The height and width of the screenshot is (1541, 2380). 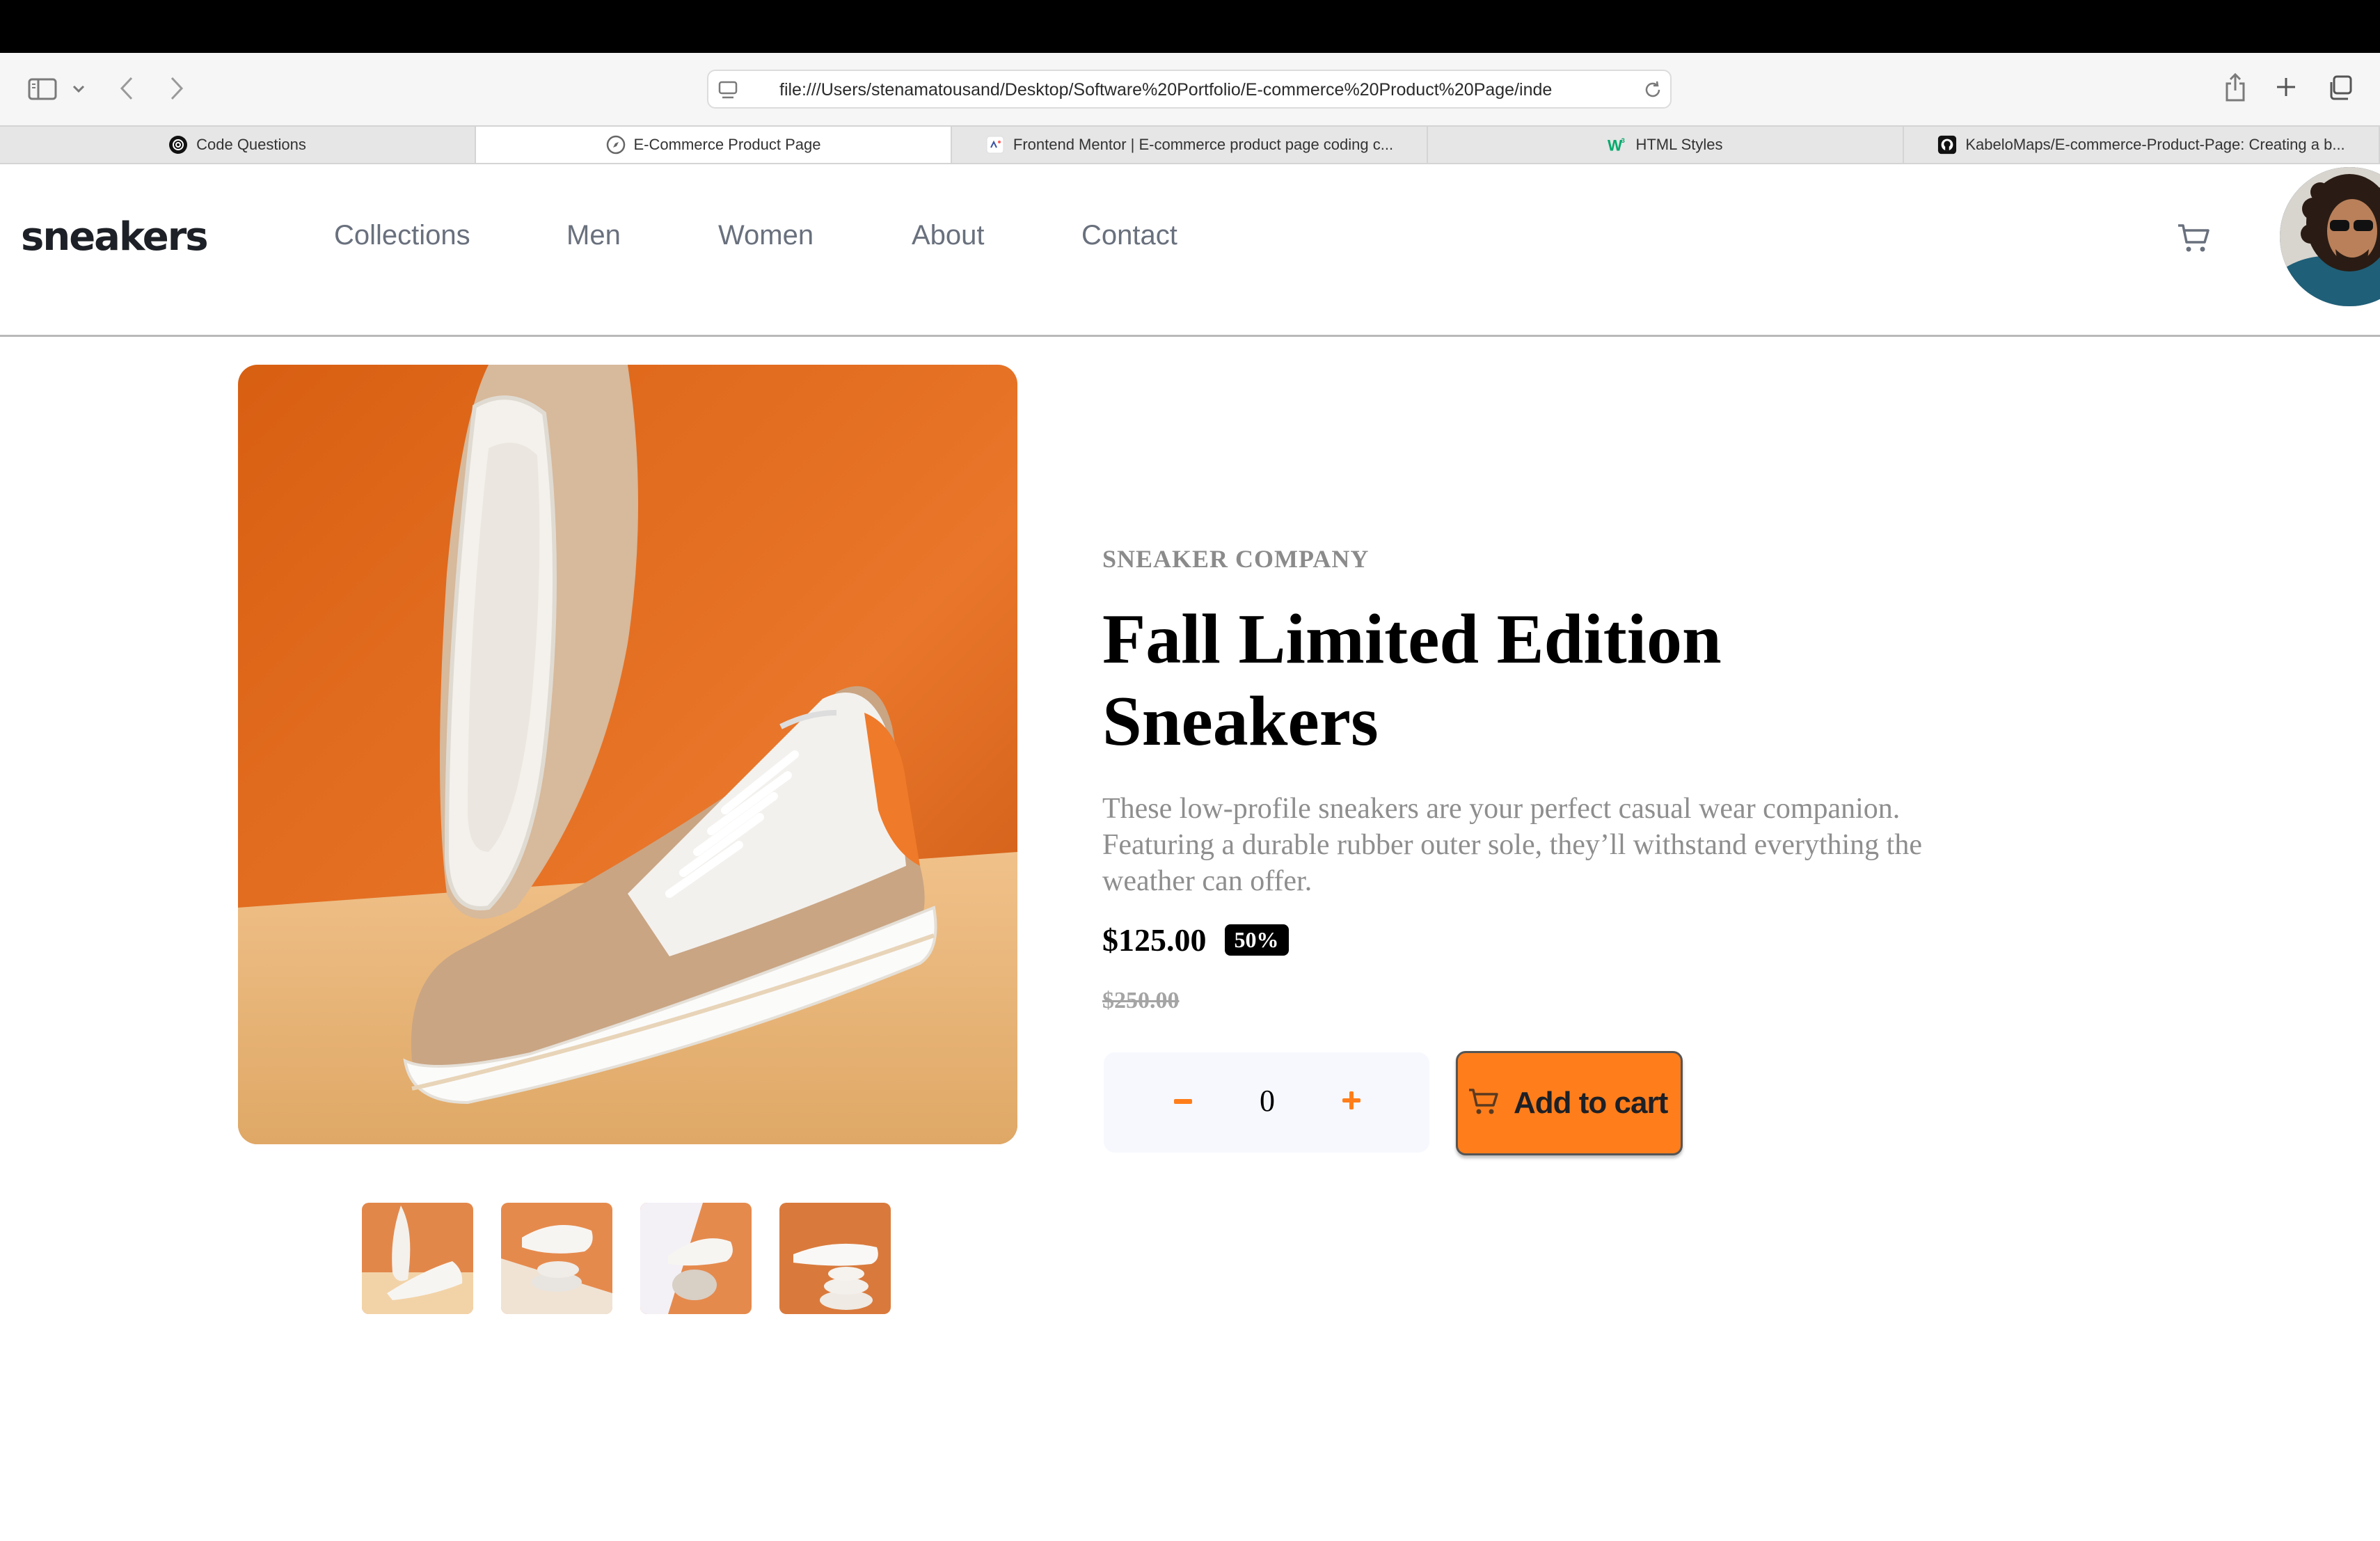 I want to click on nav-about: About, so click(x=948, y=235).